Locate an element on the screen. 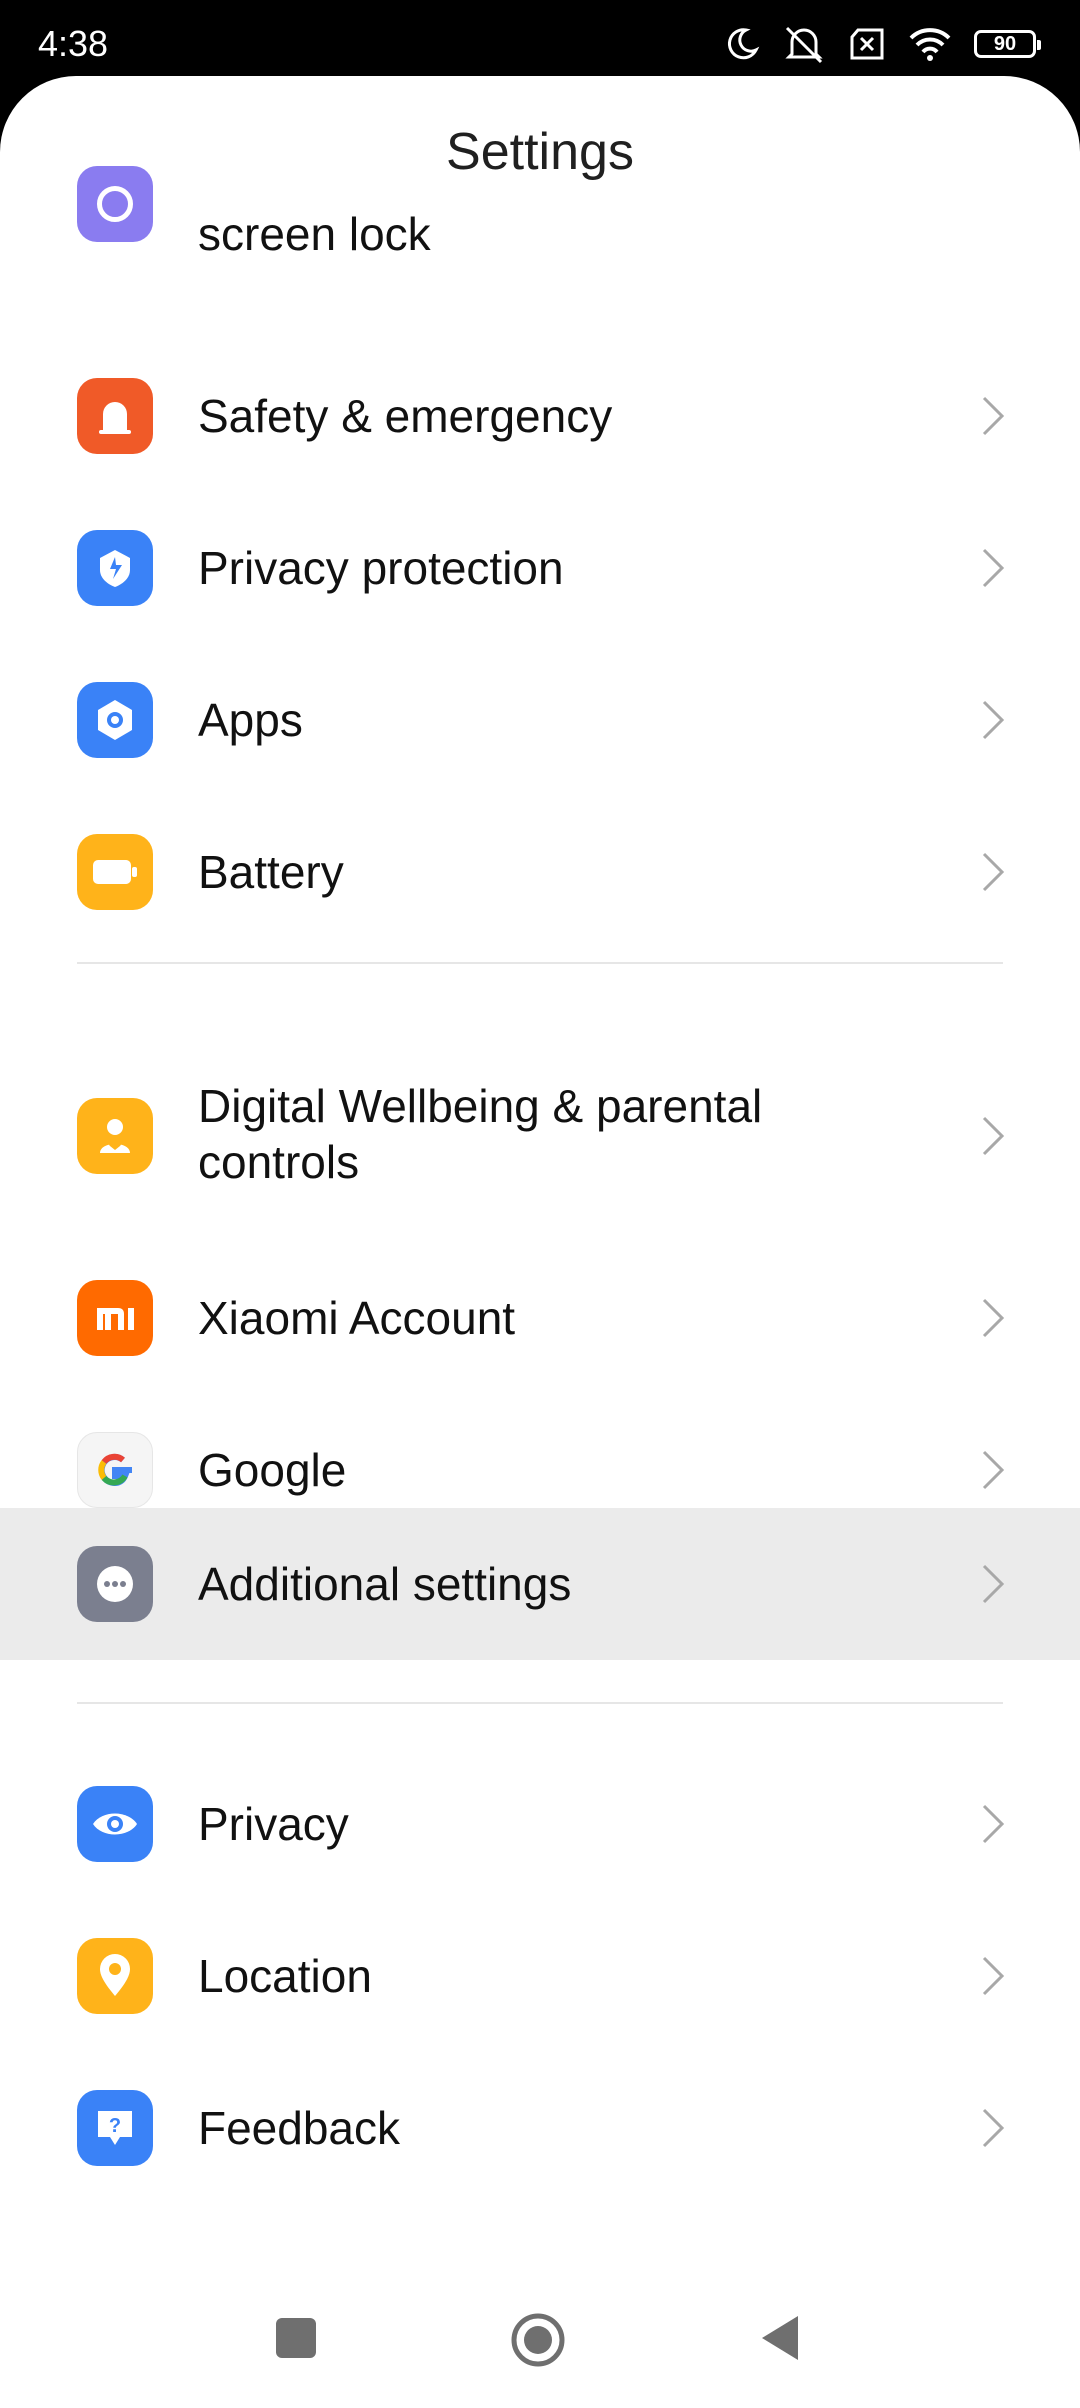 Image resolution: width=1080 pixels, height=2408 pixels. status-icons: 90 is located at coordinates (882, 44).